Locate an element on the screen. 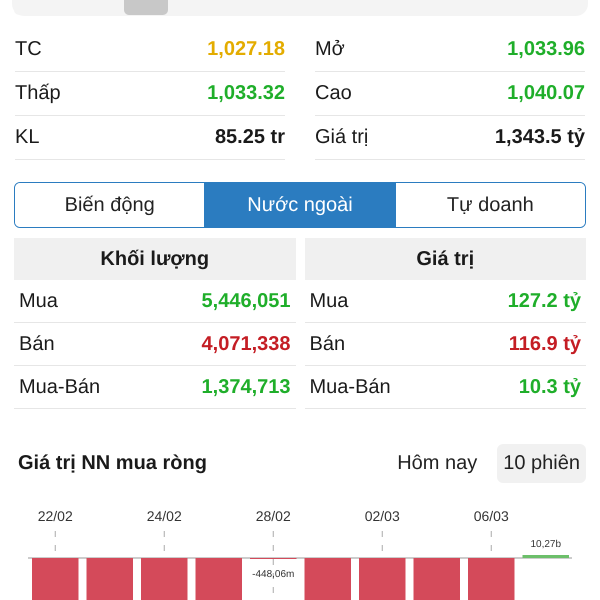  range-tab: 10 phiên is located at coordinates (541, 463).